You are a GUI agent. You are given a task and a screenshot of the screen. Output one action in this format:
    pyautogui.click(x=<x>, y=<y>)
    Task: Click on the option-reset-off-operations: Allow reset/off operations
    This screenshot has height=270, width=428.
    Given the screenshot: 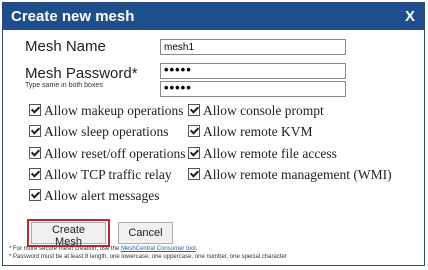 What is the action you would take?
    pyautogui.click(x=107, y=154)
    